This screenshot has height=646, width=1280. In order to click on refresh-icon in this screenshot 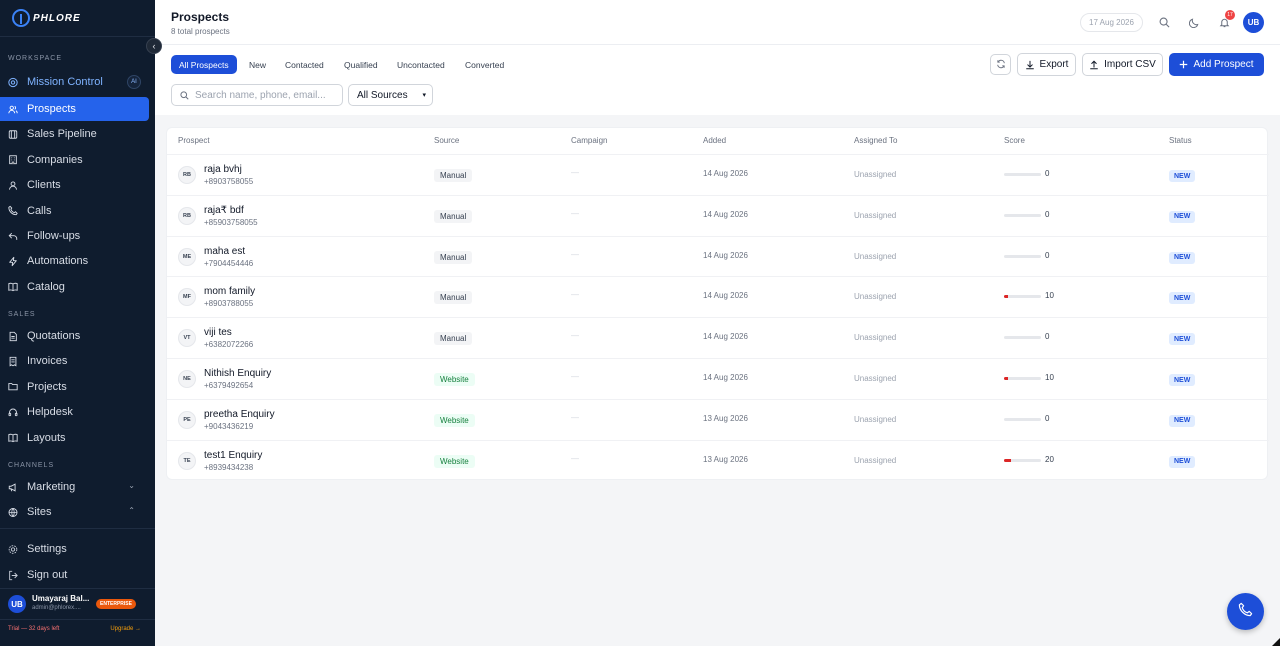, I will do `click(1001, 65)`.